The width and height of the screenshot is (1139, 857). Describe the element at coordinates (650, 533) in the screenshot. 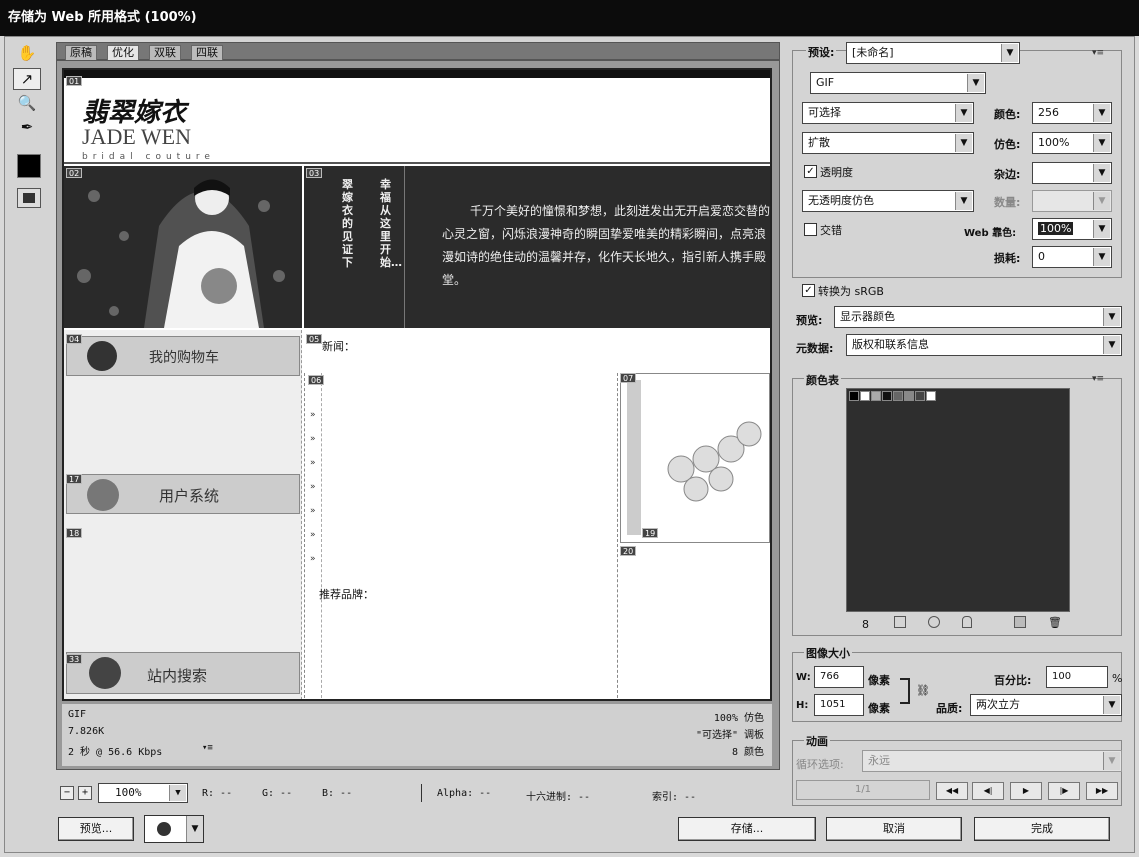

I see `slice-label: 19` at that location.